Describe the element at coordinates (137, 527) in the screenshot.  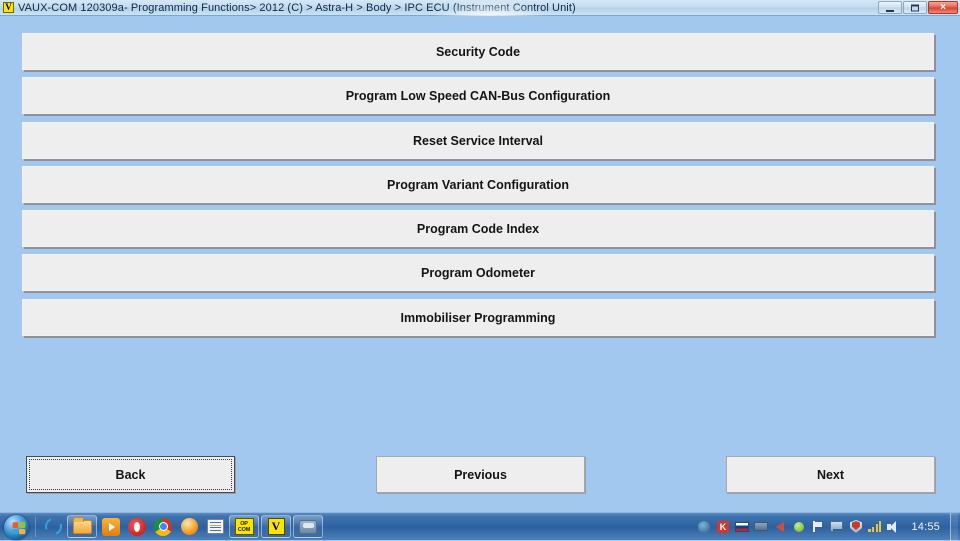
I see `opera-browser-icon` at that location.